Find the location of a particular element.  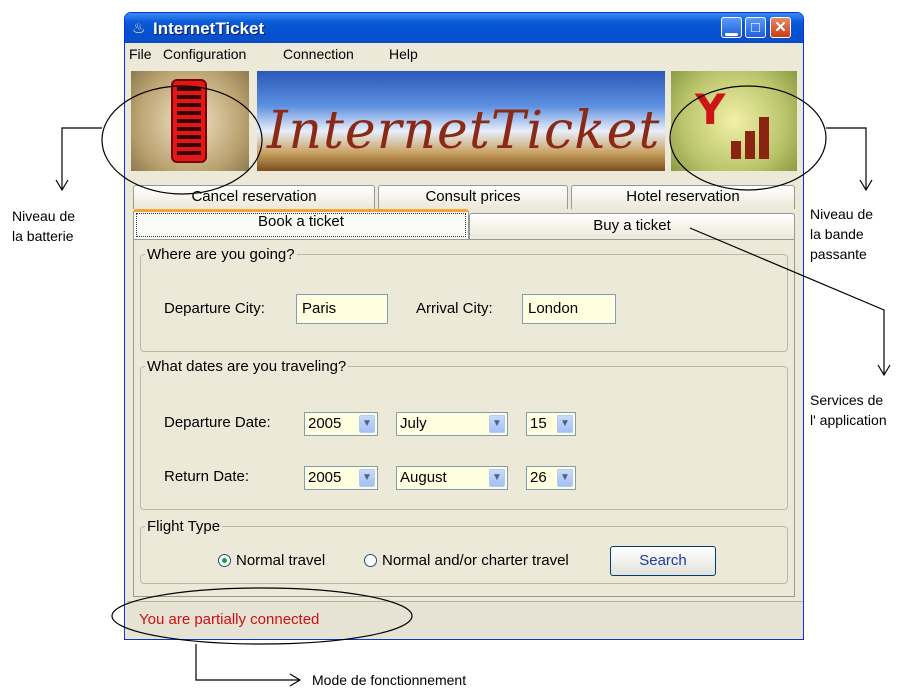

bandwidth-annotation-line: passante is located at coordinates (838, 254).